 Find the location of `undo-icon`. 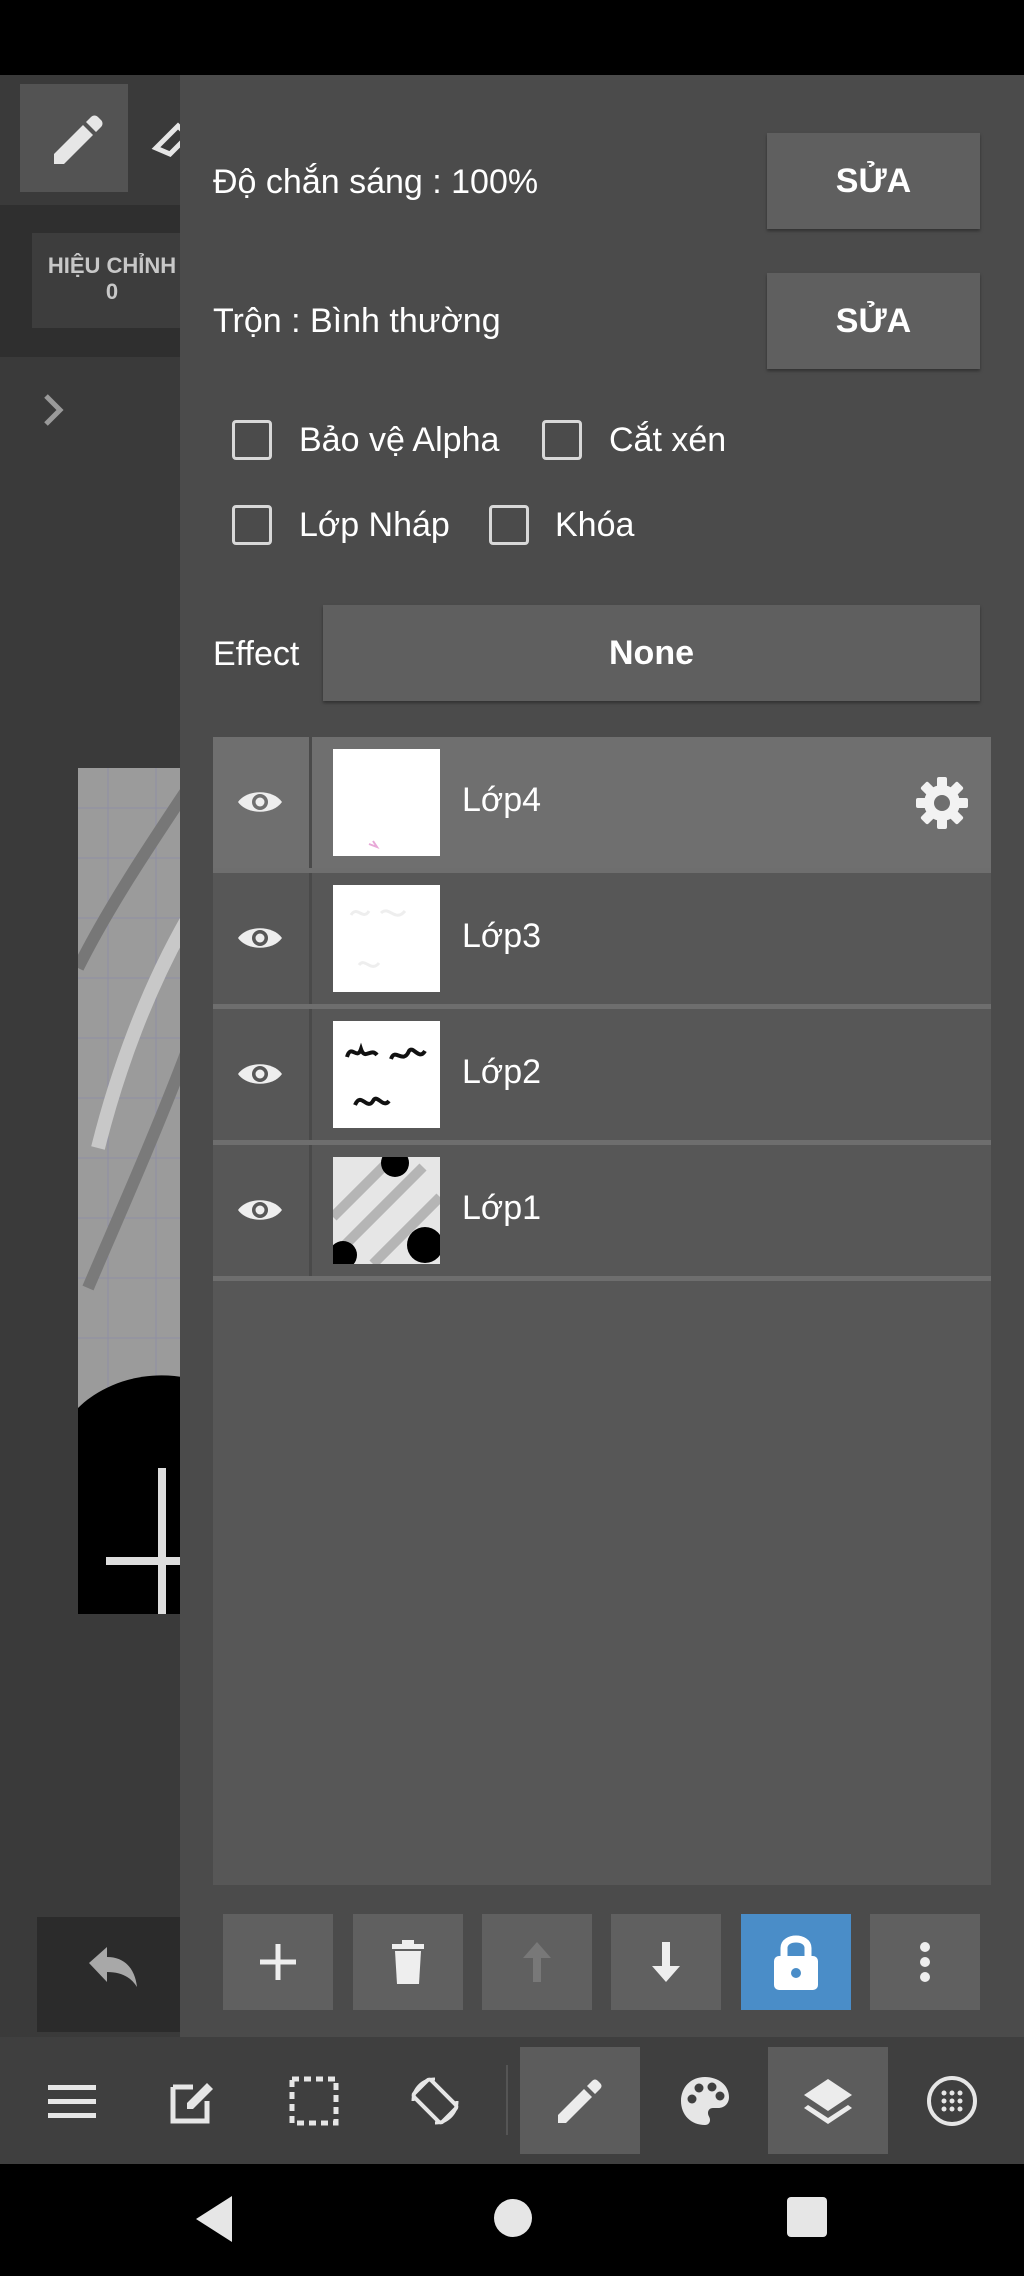

undo-icon is located at coordinates (113, 1967).